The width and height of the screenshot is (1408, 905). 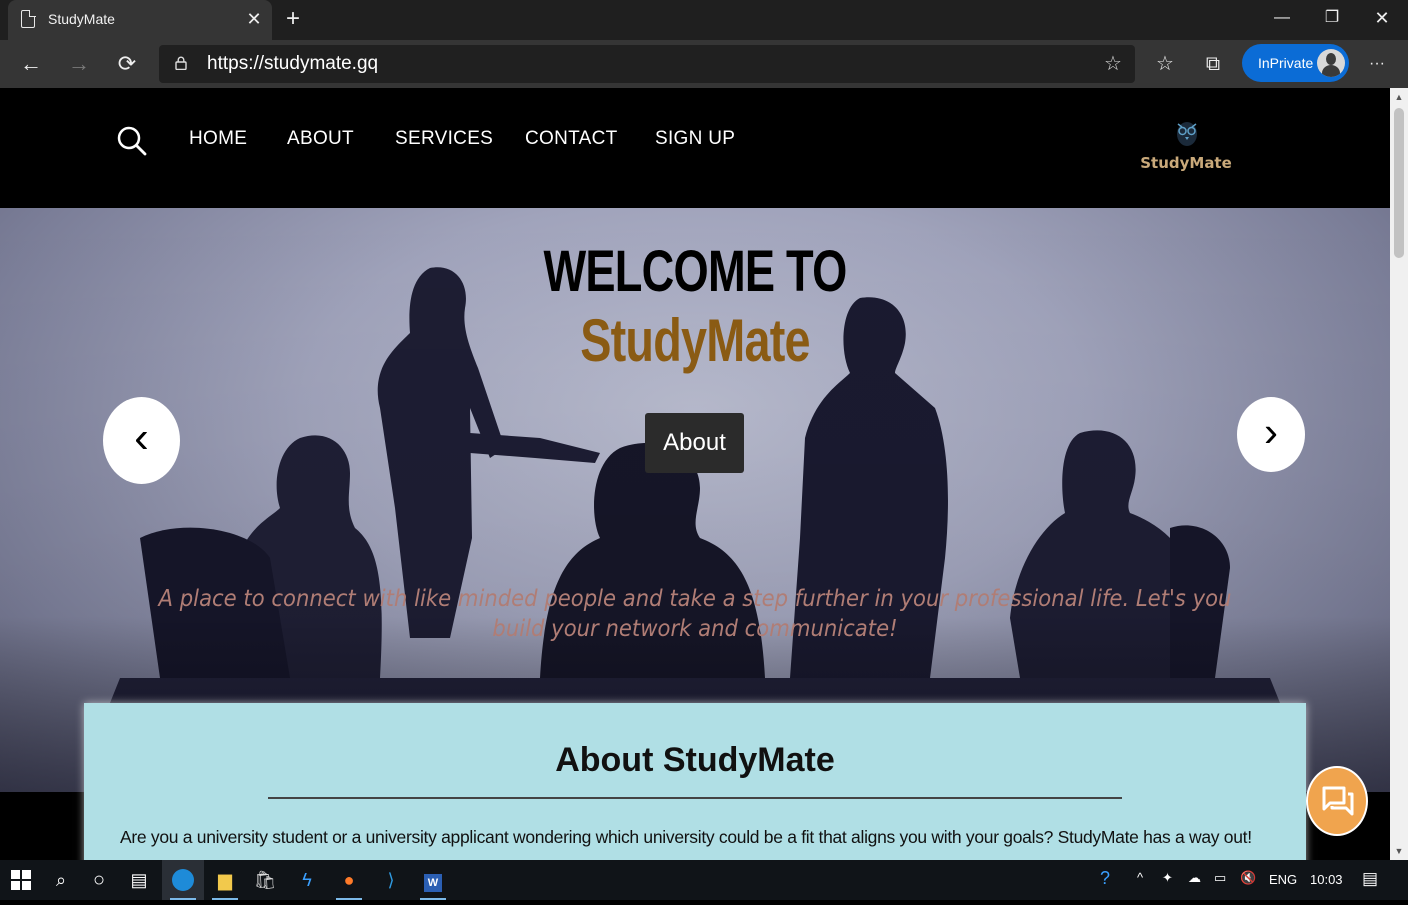 I want to click on tab-close-icon: ✕, so click(x=254, y=19).